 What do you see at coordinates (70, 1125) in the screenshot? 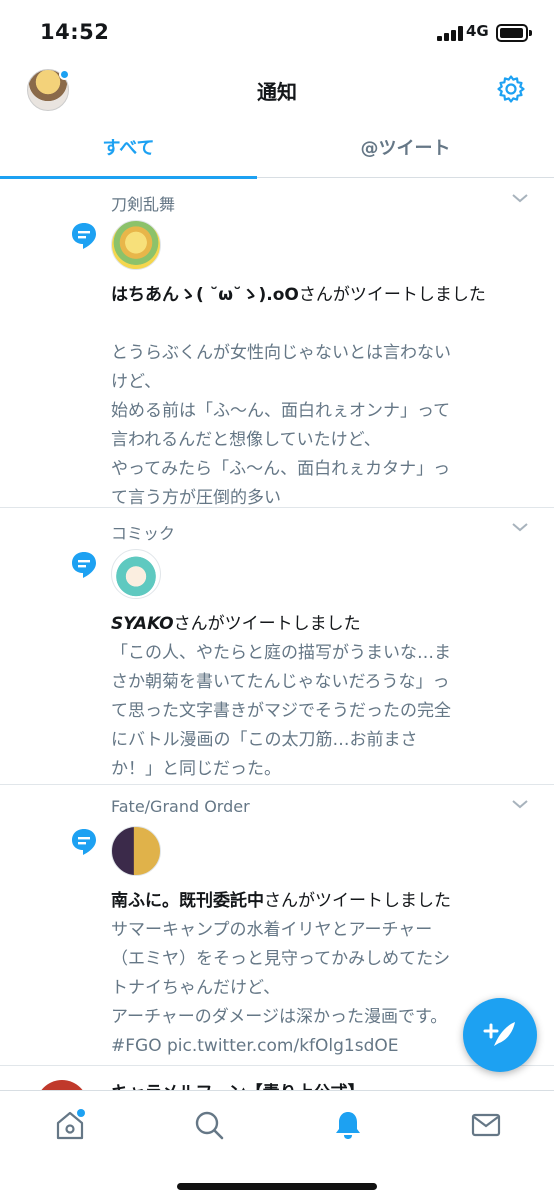
I see `home-icon` at bounding box center [70, 1125].